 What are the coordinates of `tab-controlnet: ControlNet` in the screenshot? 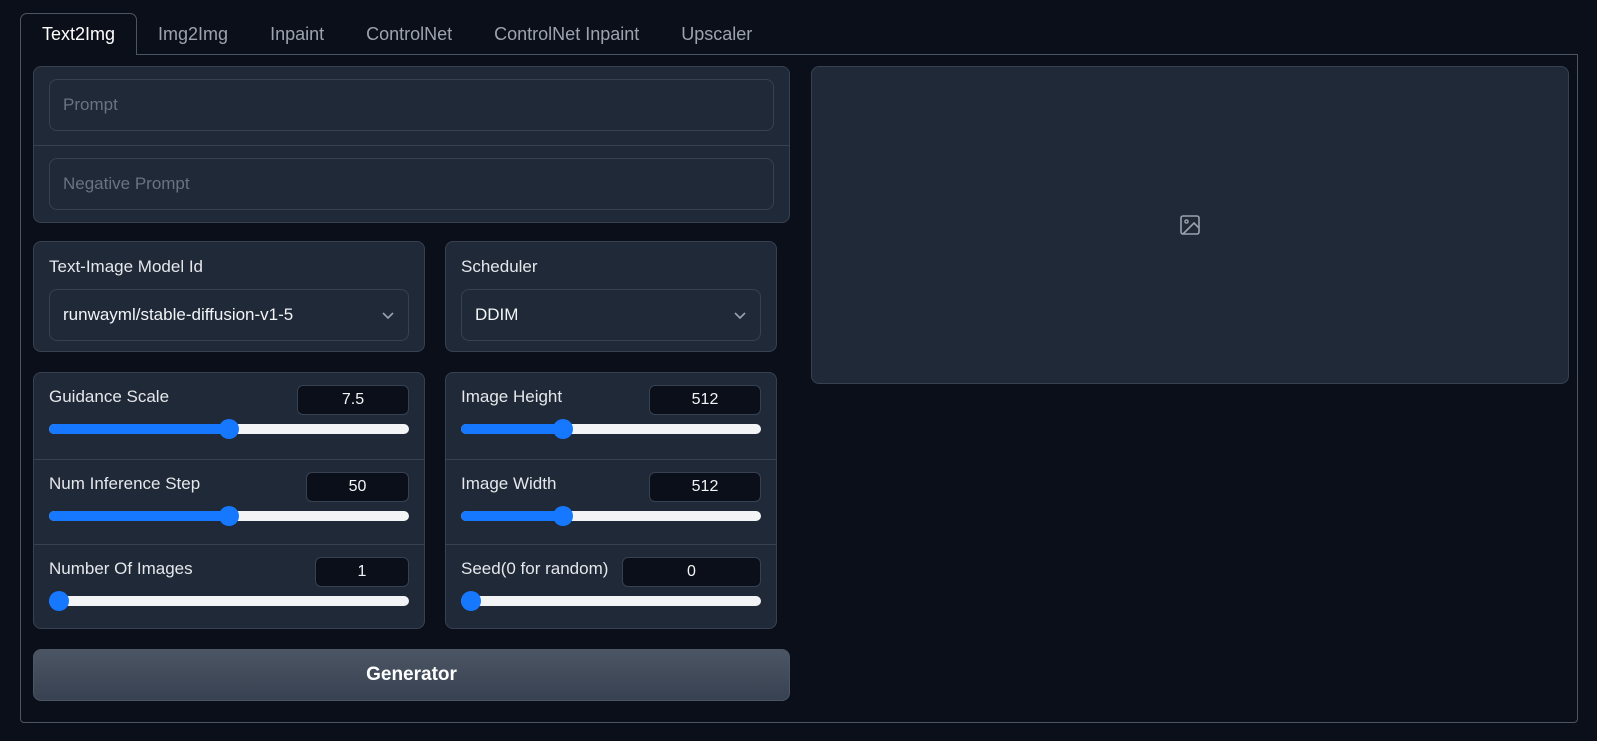 It's located at (409, 34).